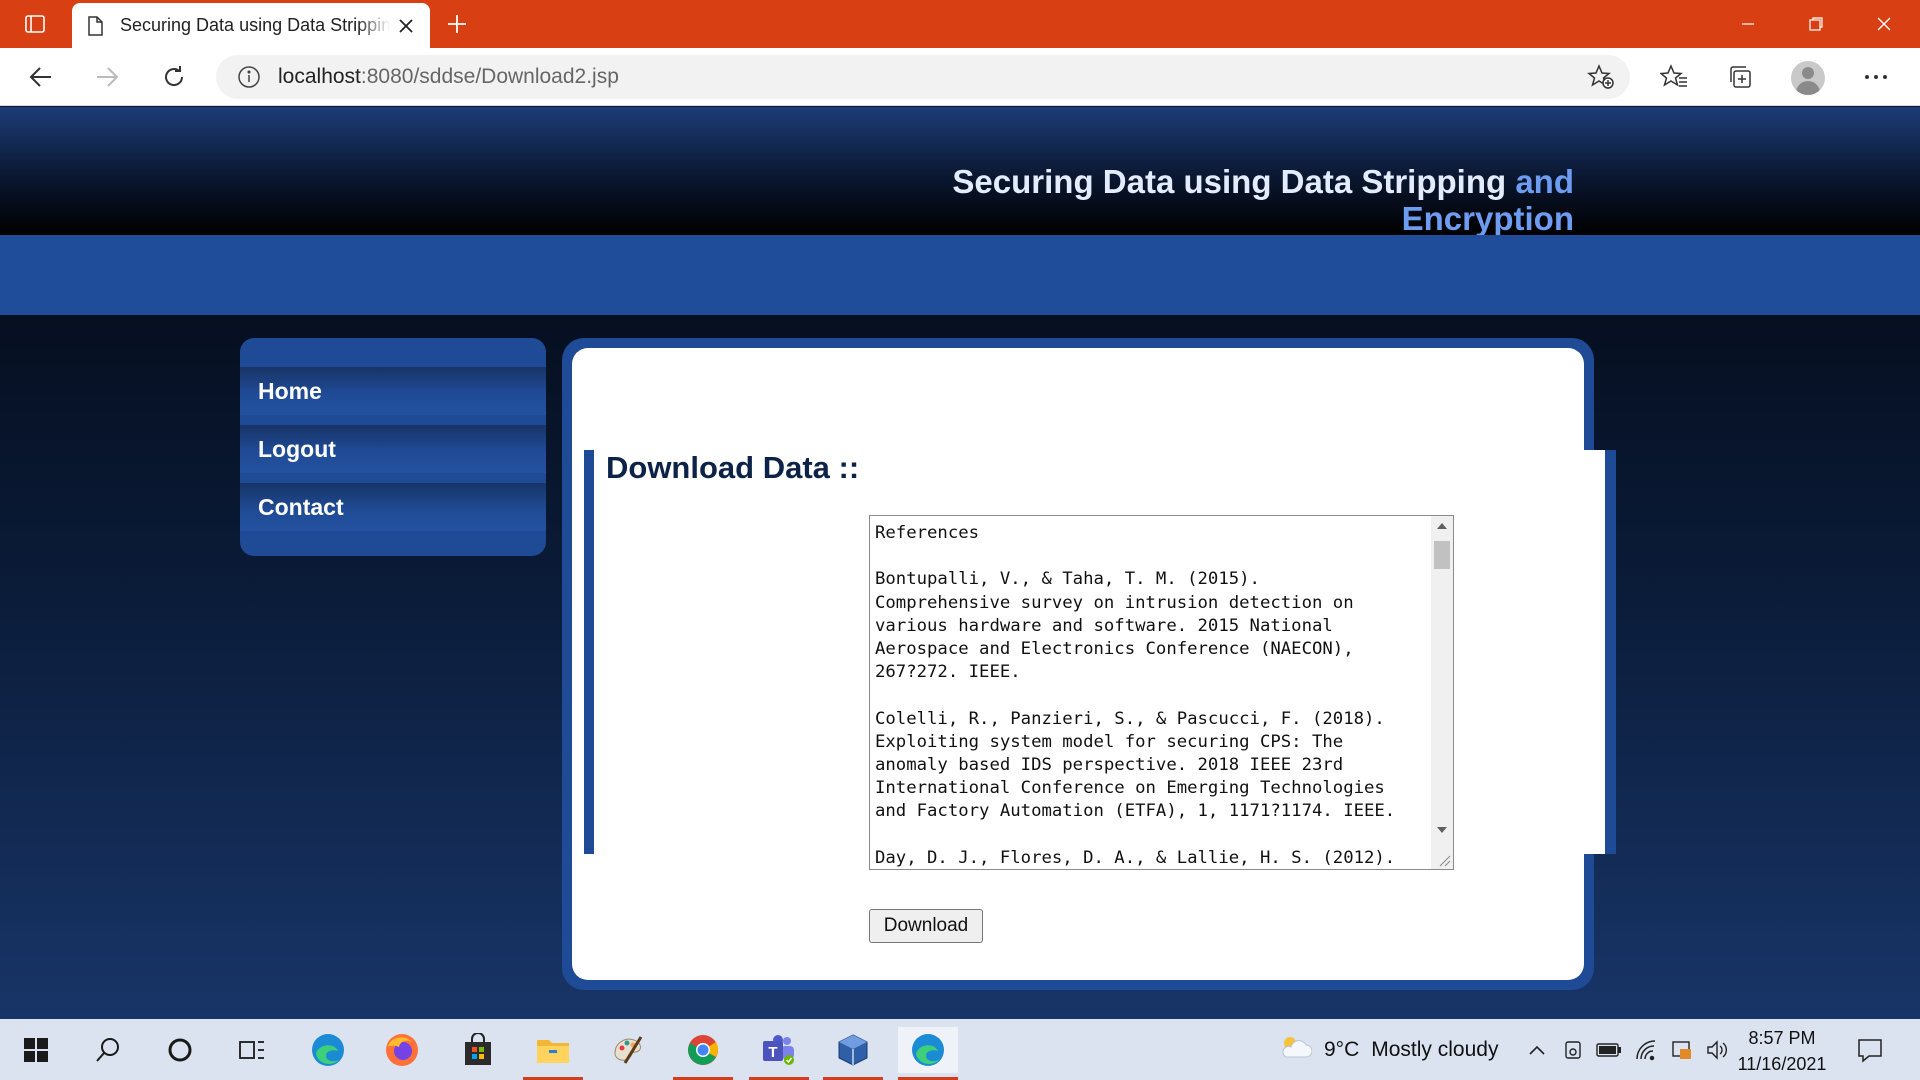  Describe the element at coordinates (1748, 24) in the screenshot. I see `minimize-icon` at that location.